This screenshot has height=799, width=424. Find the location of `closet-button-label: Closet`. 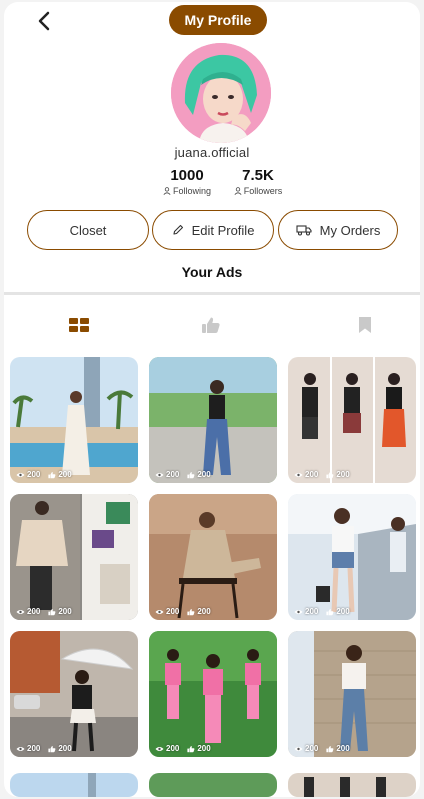

closet-button-label: Closet is located at coordinates (88, 230).